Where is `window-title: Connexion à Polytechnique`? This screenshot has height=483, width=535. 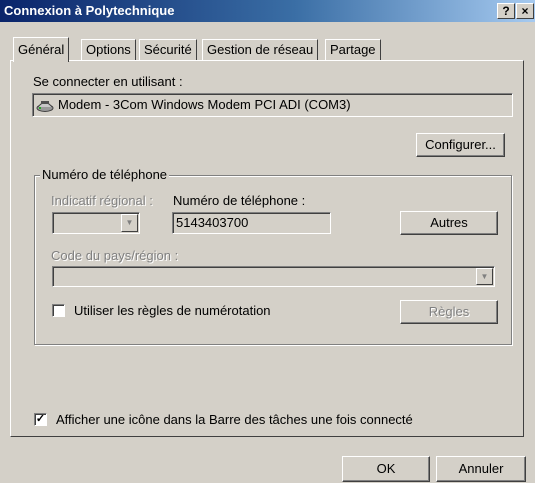
window-title: Connexion à Polytechnique is located at coordinates (89, 10).